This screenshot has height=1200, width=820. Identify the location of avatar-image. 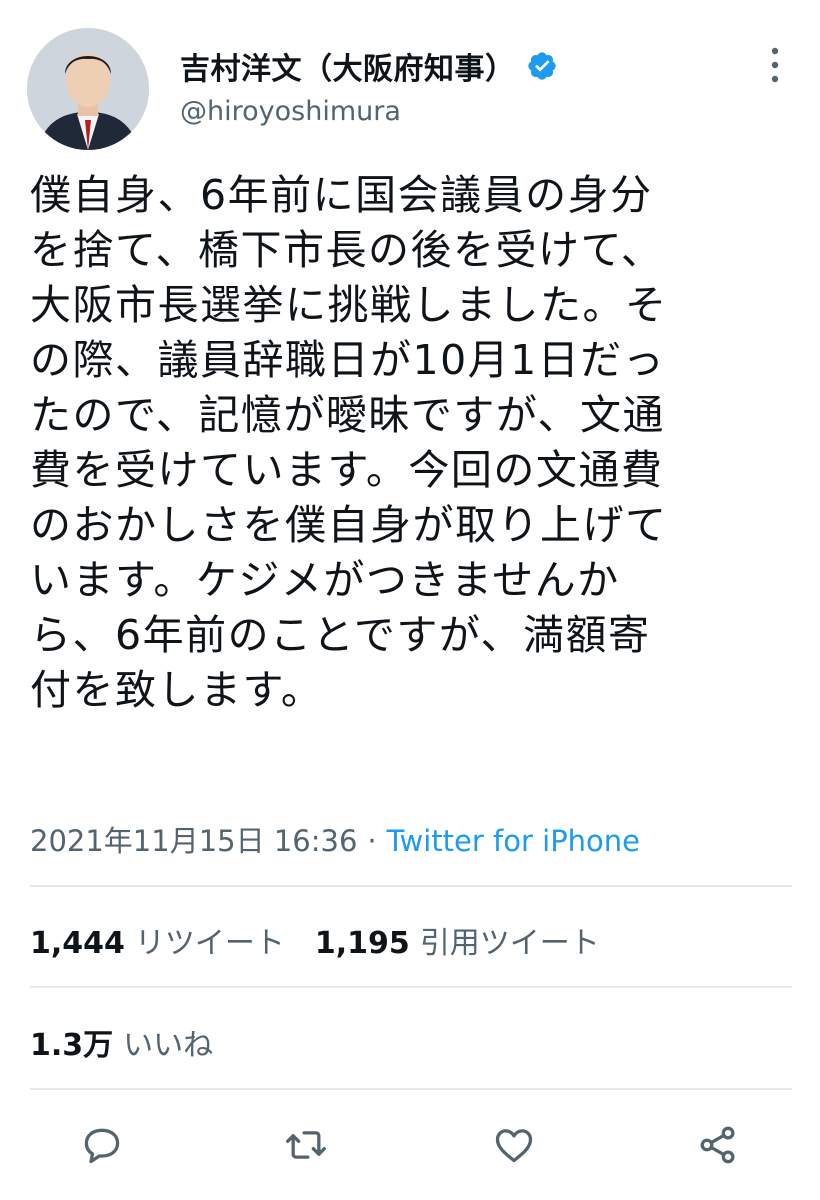
(88, 89).